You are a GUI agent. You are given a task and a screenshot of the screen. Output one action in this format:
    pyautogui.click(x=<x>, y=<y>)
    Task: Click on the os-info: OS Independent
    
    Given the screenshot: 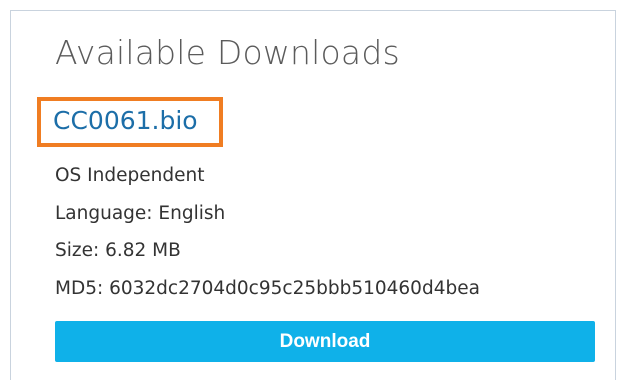 What is the action you would take?
    pyautogui.click(x=130, y=175)
    